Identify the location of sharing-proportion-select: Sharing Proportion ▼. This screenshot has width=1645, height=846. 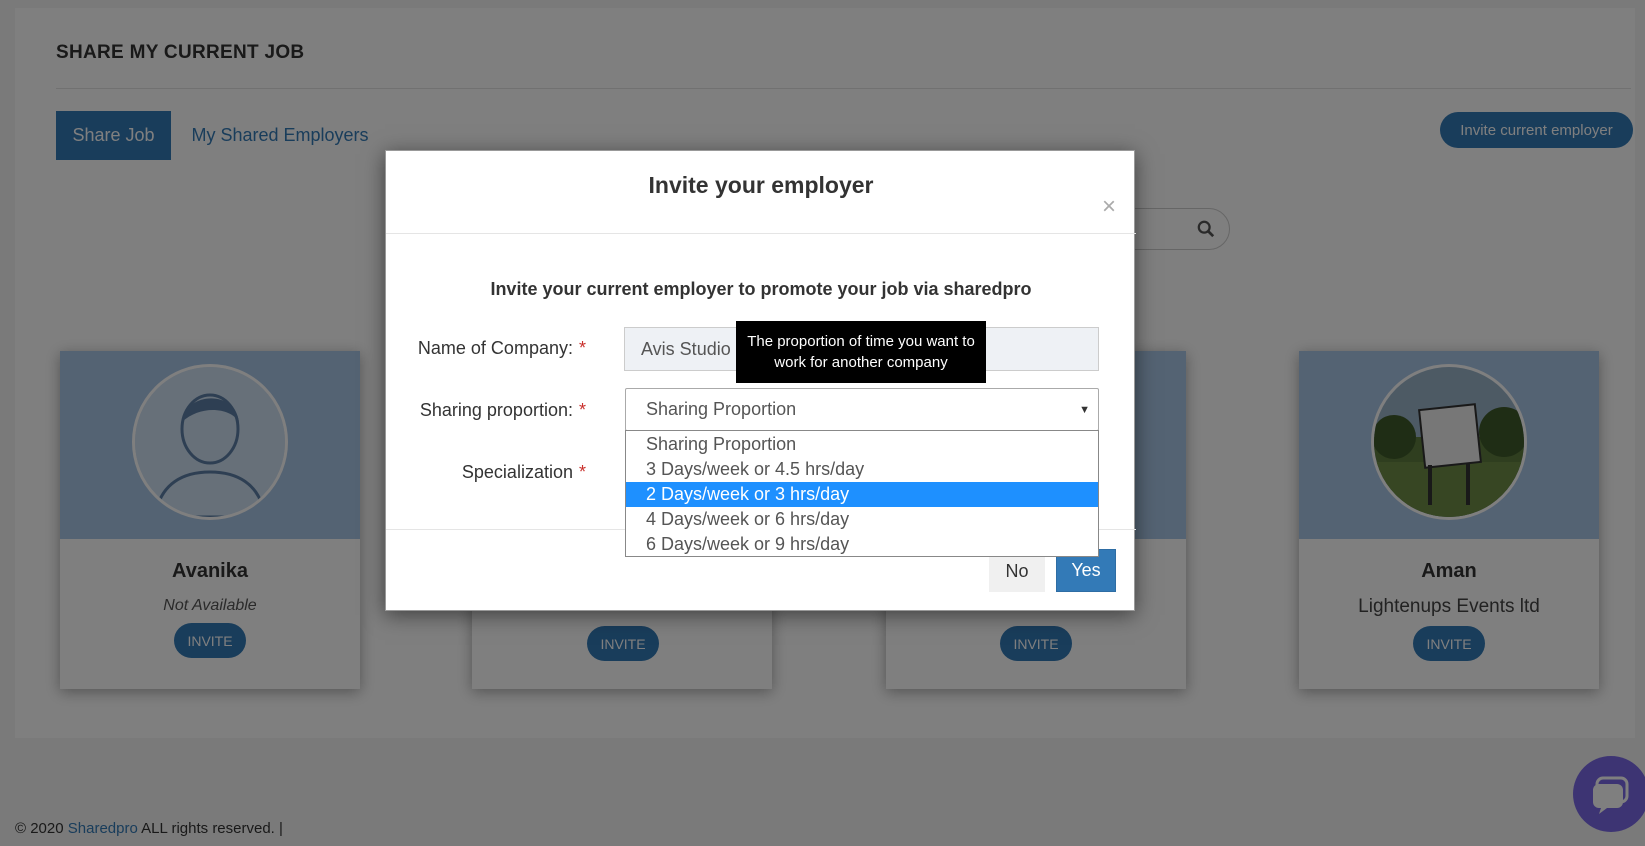
(862, 409).